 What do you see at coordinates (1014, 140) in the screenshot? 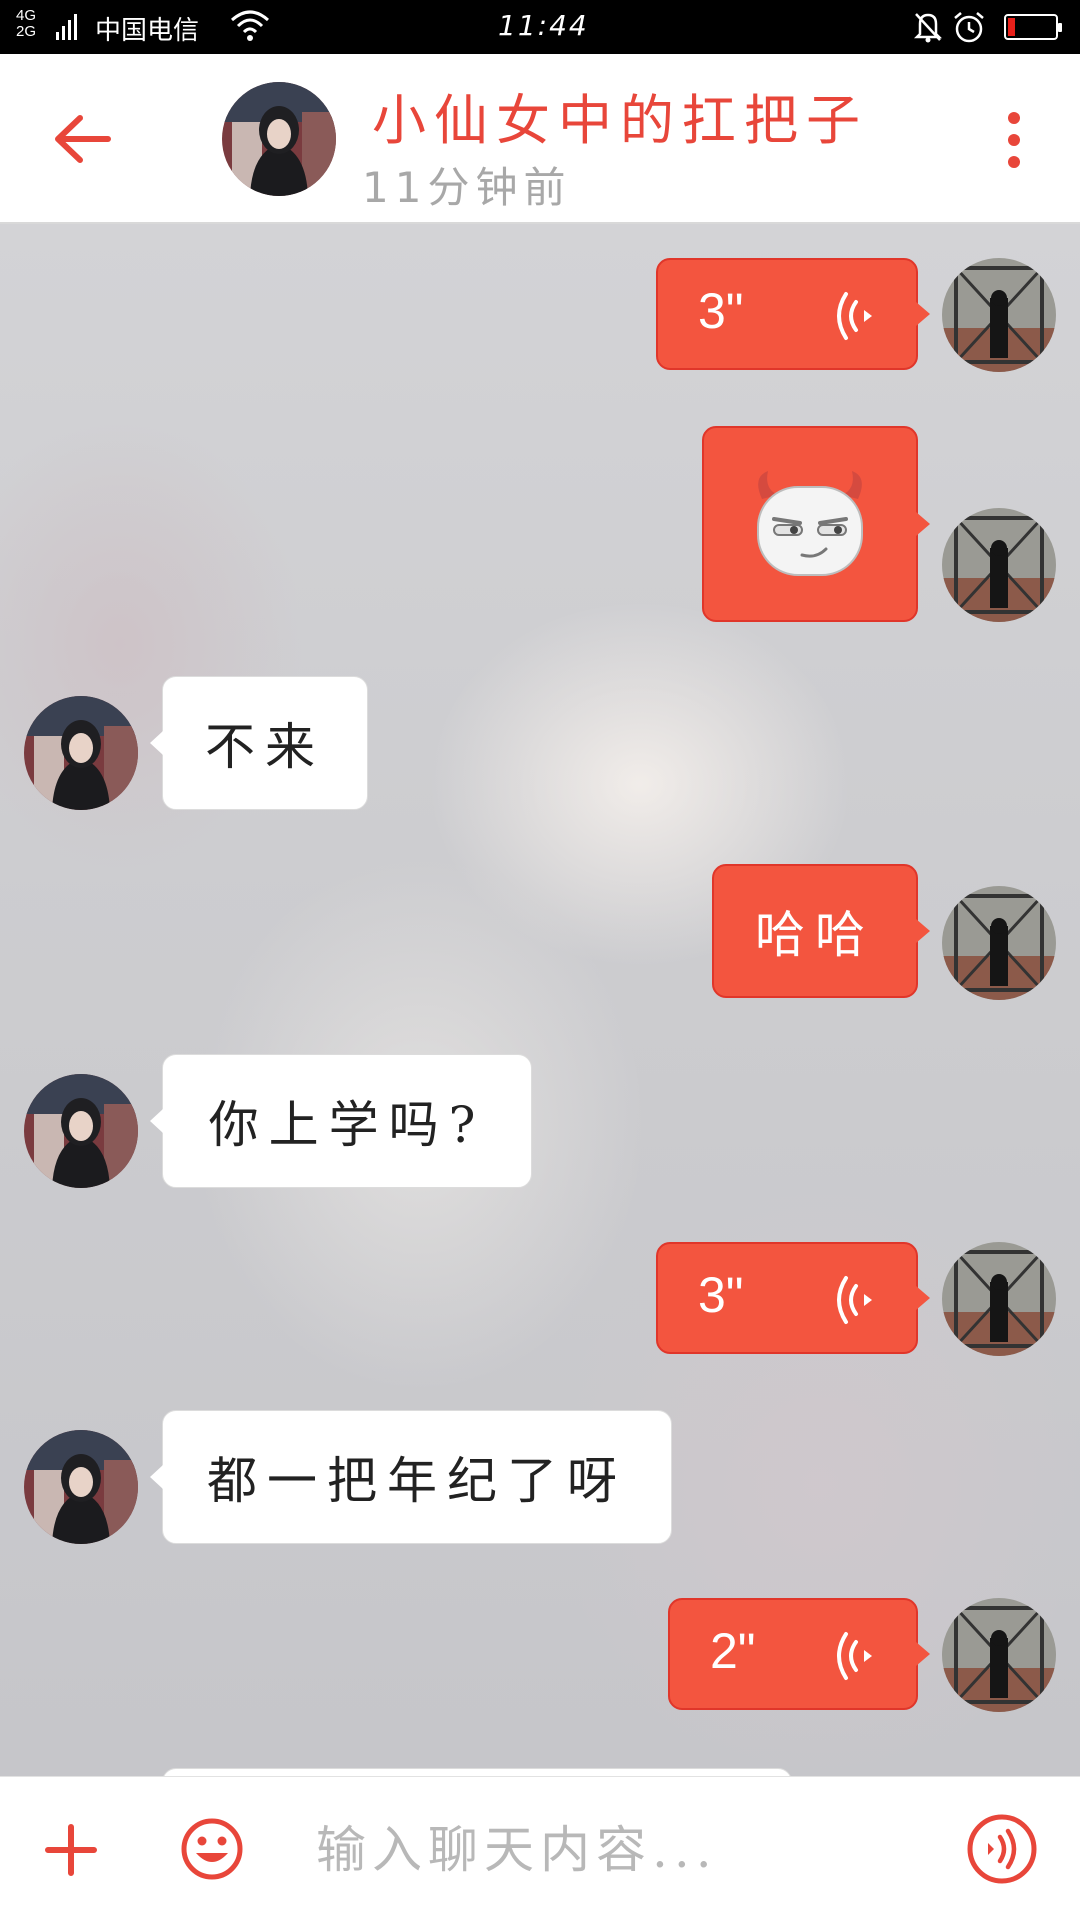
I see `more-options-icon` at bounding box center [1014, 140].